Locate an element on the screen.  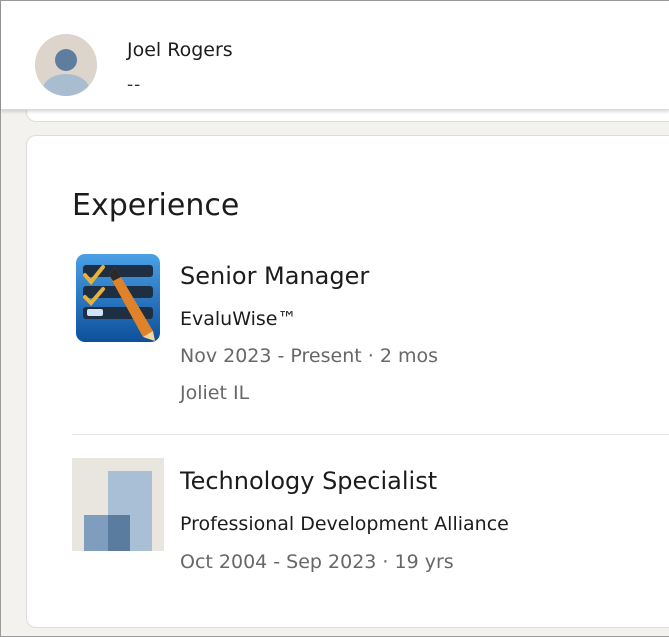
divider is located at coordinates (370, 434).